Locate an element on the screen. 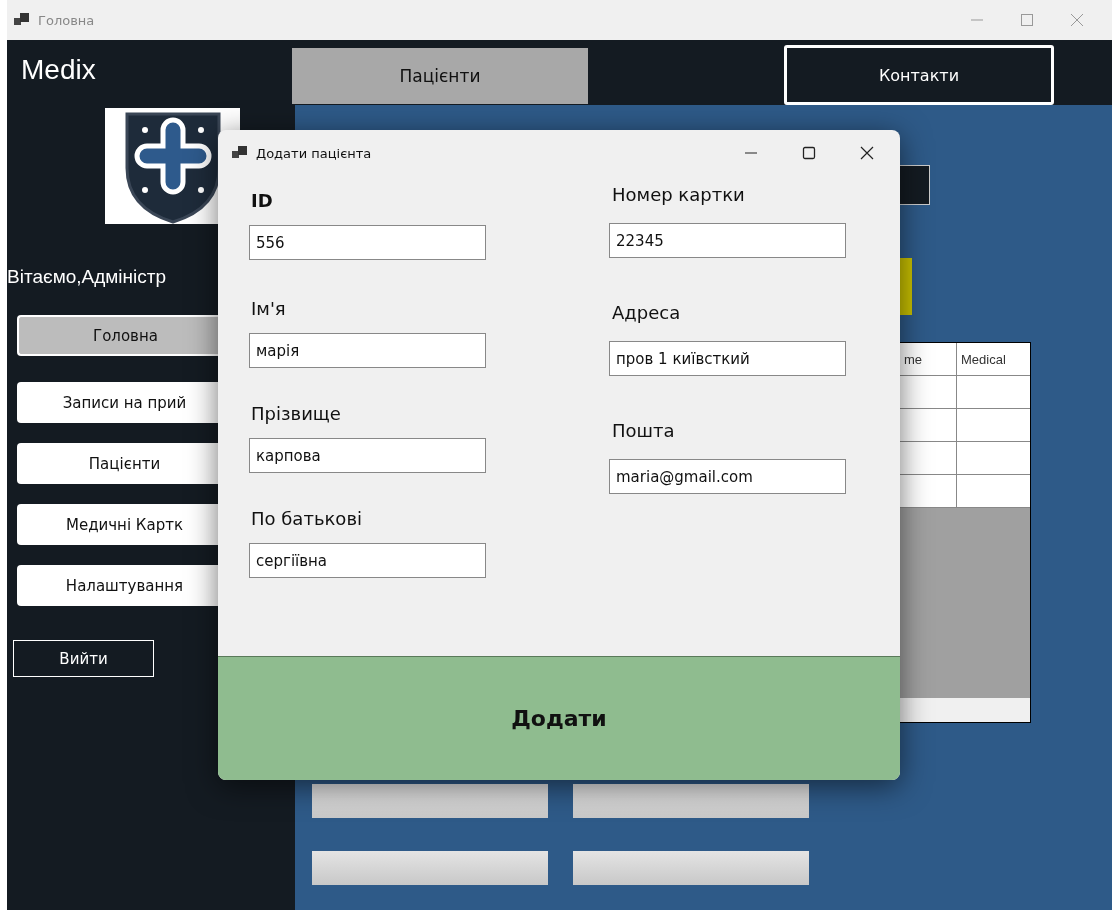  sidebar-item: Пацієнти is located at coordinates (117, 463).